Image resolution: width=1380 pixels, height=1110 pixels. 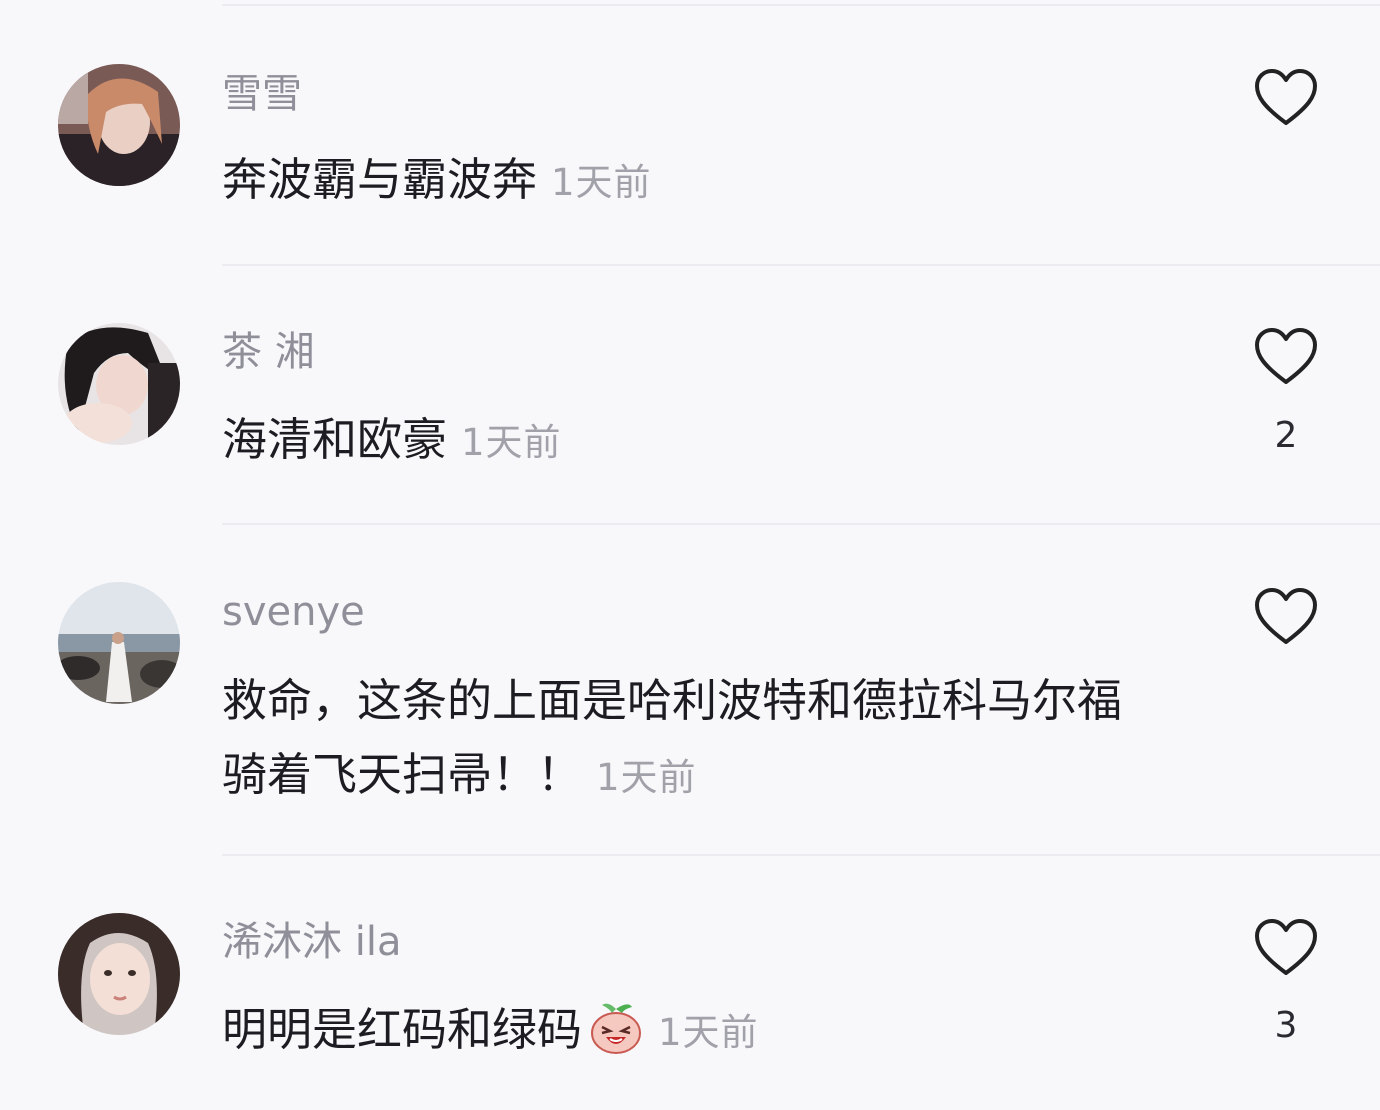 I want to click on comment-body: 奔波霸与霸波奔, so click(x=380, y=179).